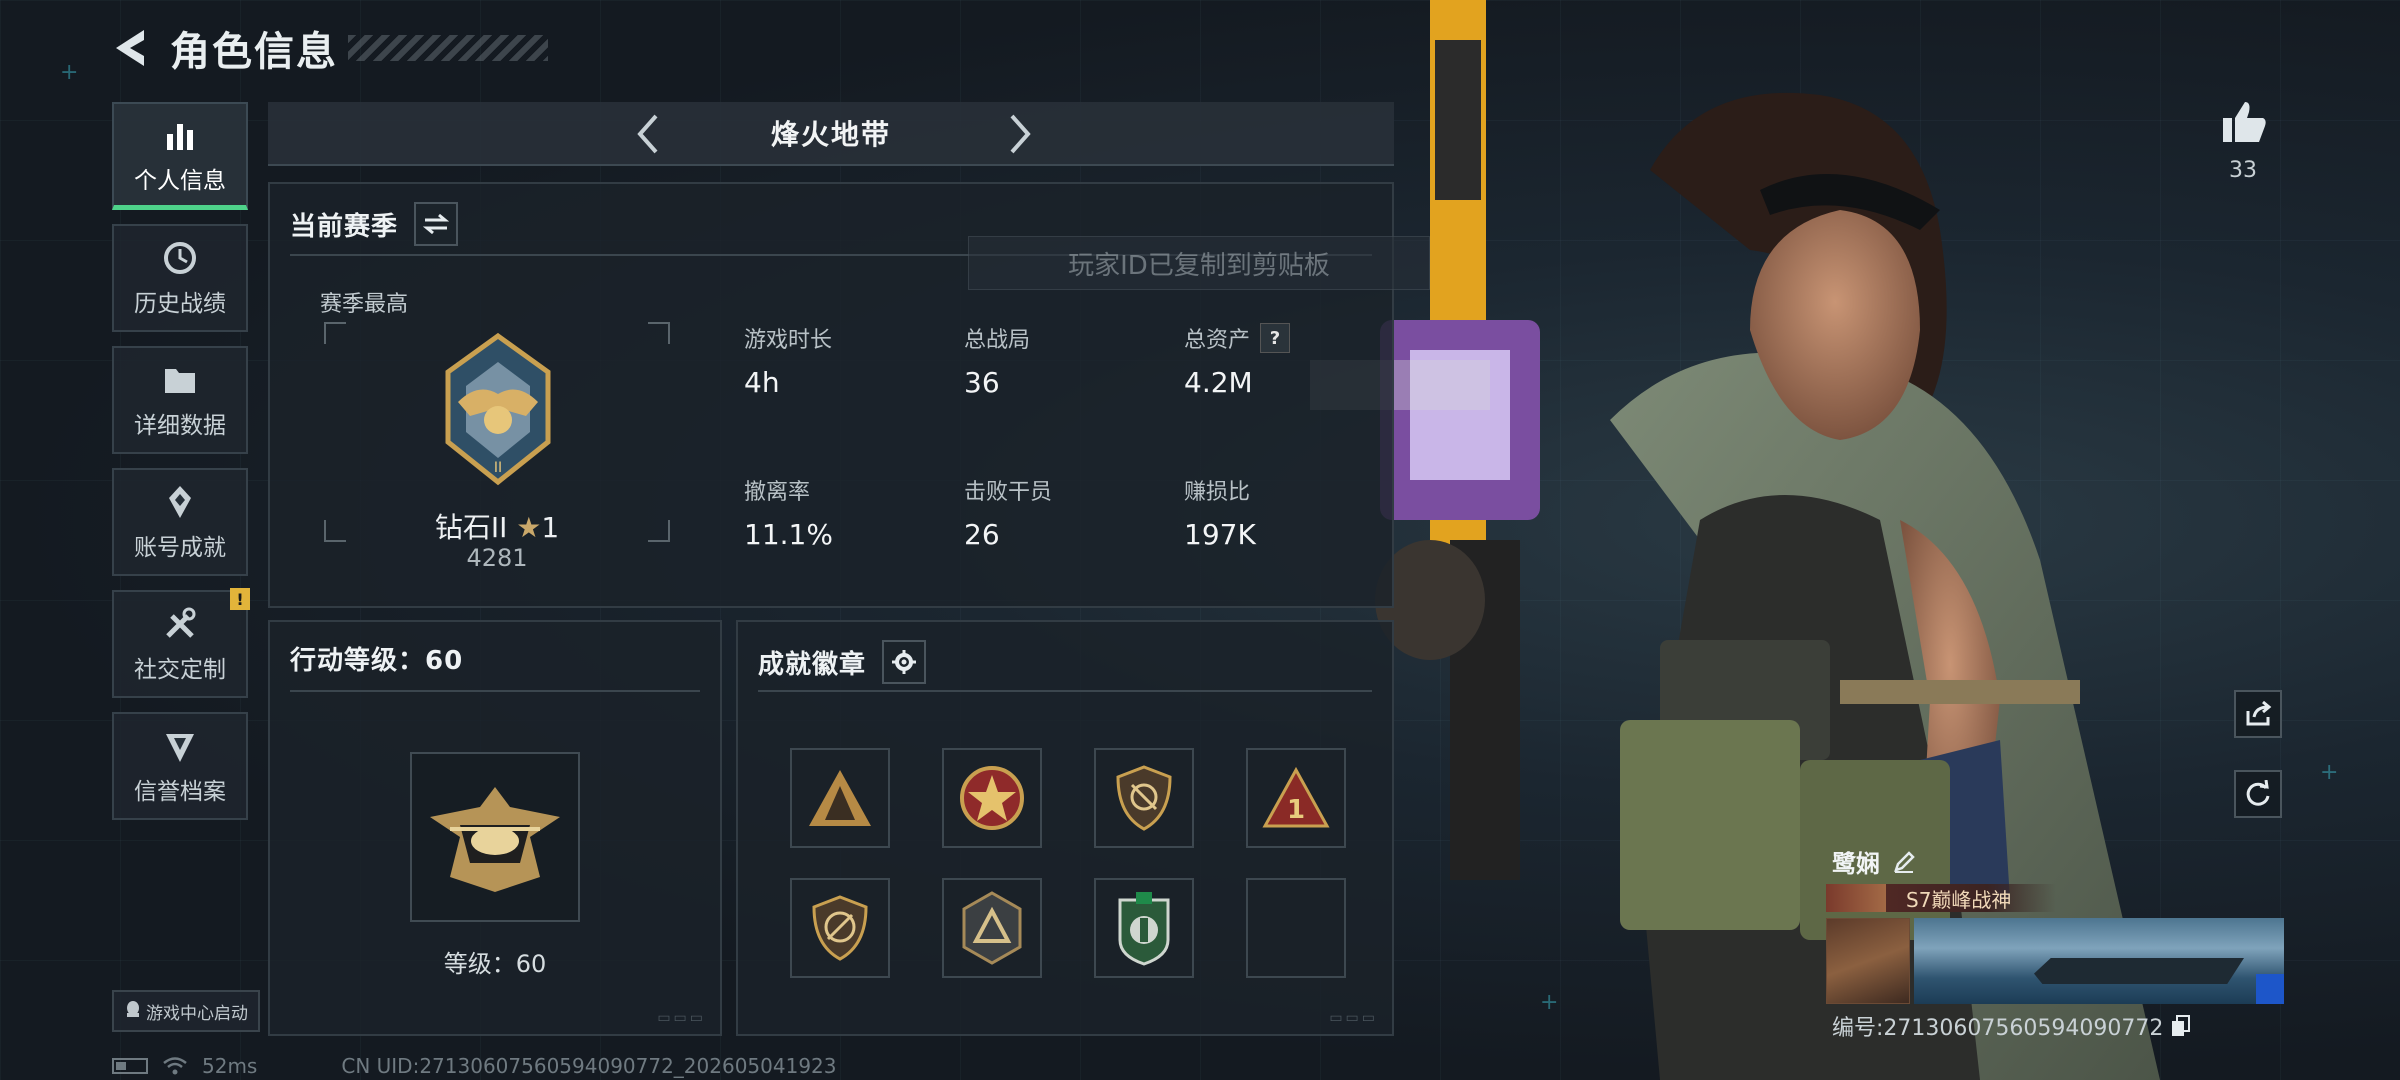 Image resolution: width=2400 pixels, height=1080 pixels. What do you see at coordinates (788, 515) in the screenshot?
I see `stat-extract-rate: 撤离率 11.1%` at bounding box center [788, 515].